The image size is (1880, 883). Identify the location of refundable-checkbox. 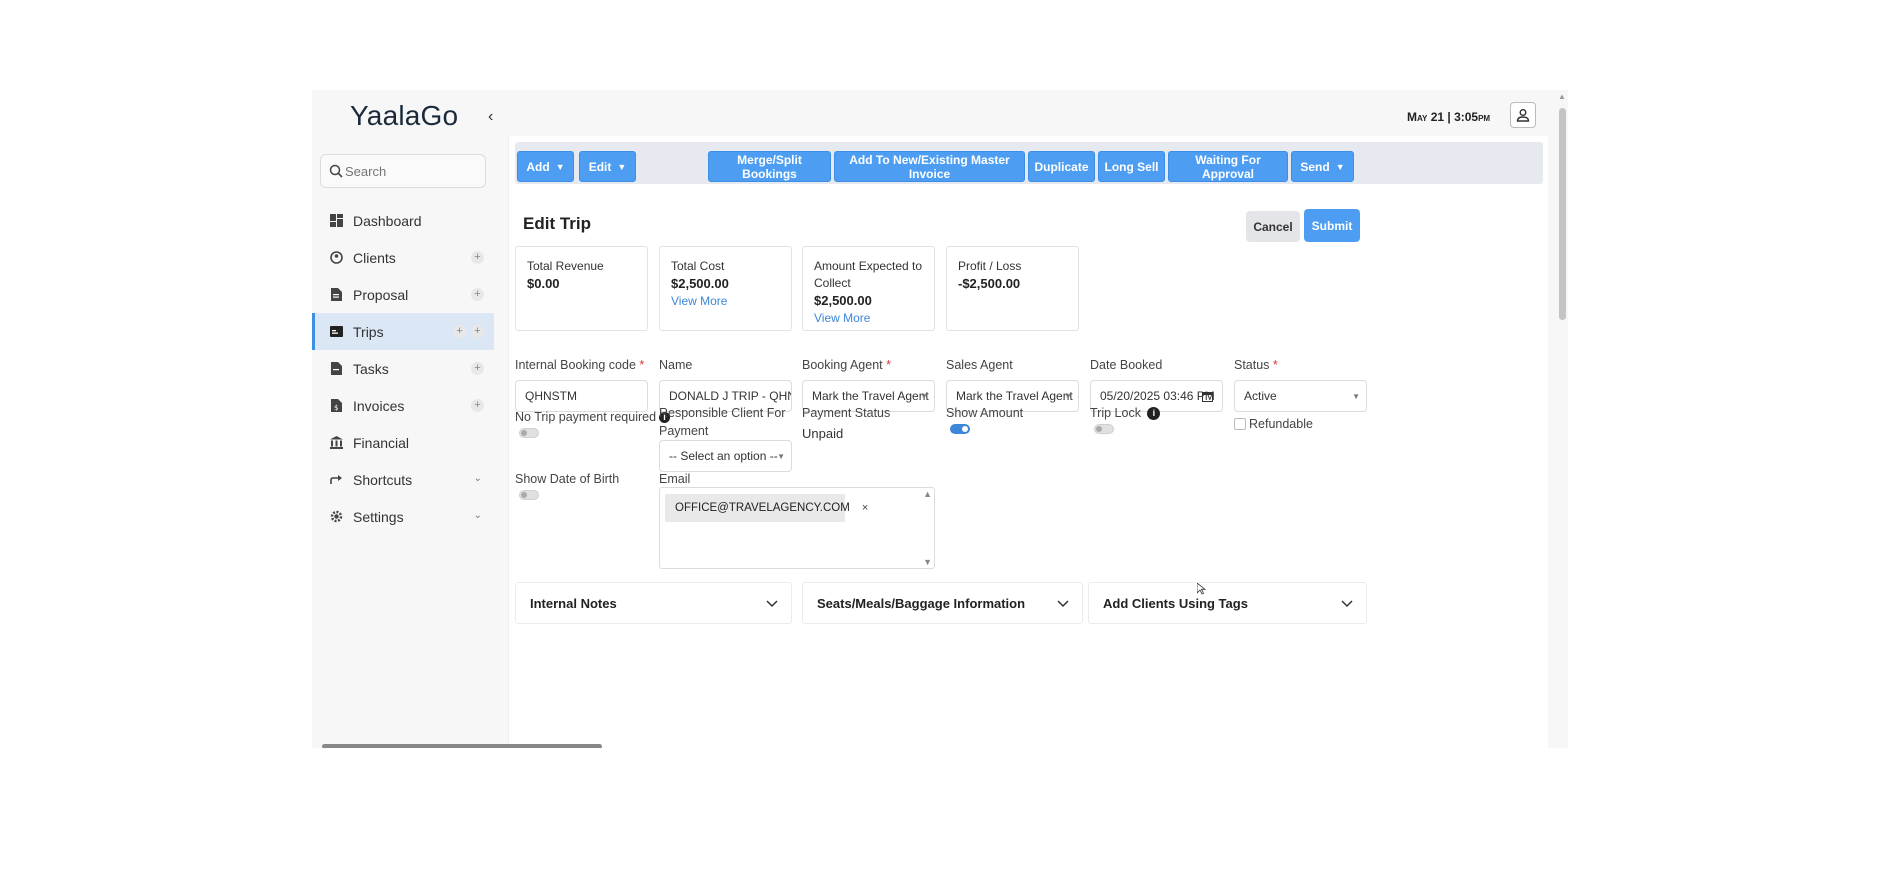
(1240, 424).